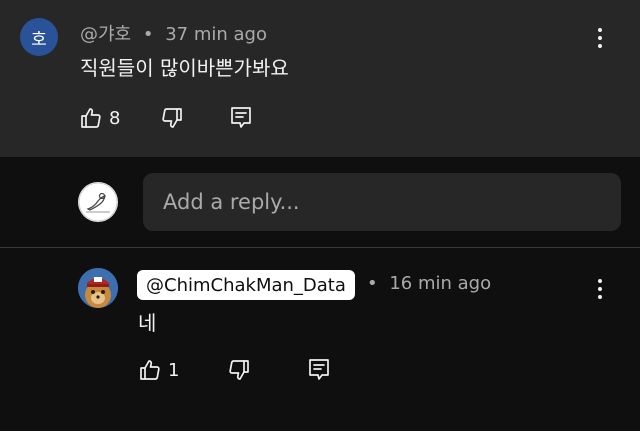  What do you see at coordinates (382, 202) in the screenshot?
I see `reply-input` at bounding box center [382, 202].